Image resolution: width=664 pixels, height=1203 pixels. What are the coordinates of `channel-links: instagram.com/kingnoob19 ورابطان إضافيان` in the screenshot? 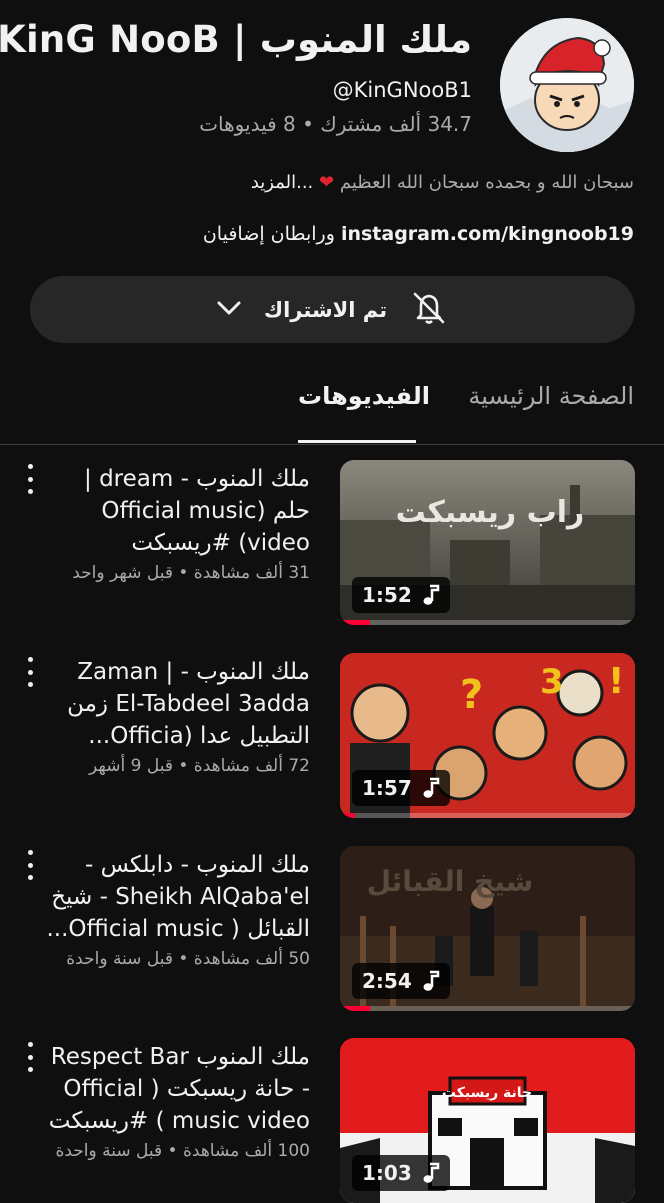 It's located at (418, 234).